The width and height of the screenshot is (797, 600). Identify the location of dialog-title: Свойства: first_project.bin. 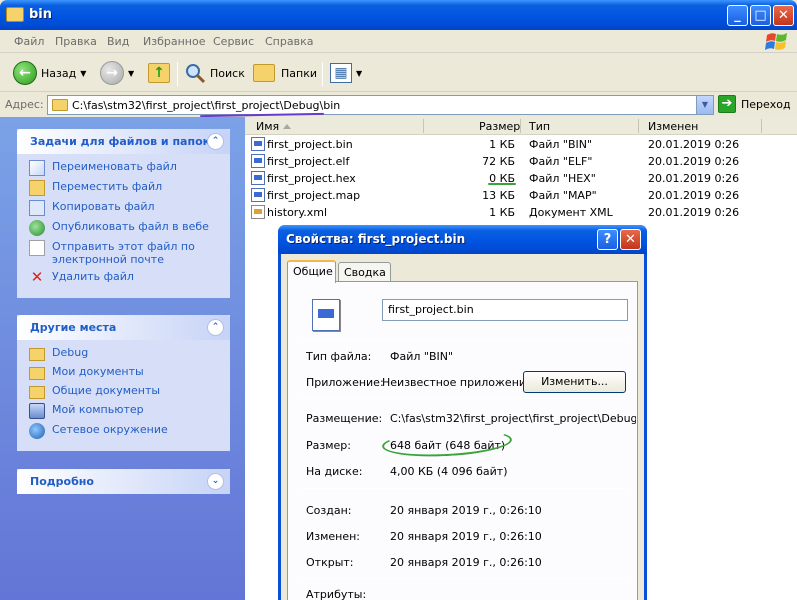
(376, 239).